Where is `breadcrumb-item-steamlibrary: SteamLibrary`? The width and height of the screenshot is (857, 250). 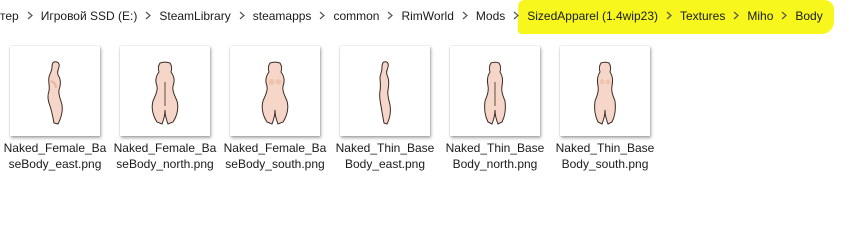
breadcrumb-item-steamlibrary: SteamLibrary is located at coordinates (194, 16).